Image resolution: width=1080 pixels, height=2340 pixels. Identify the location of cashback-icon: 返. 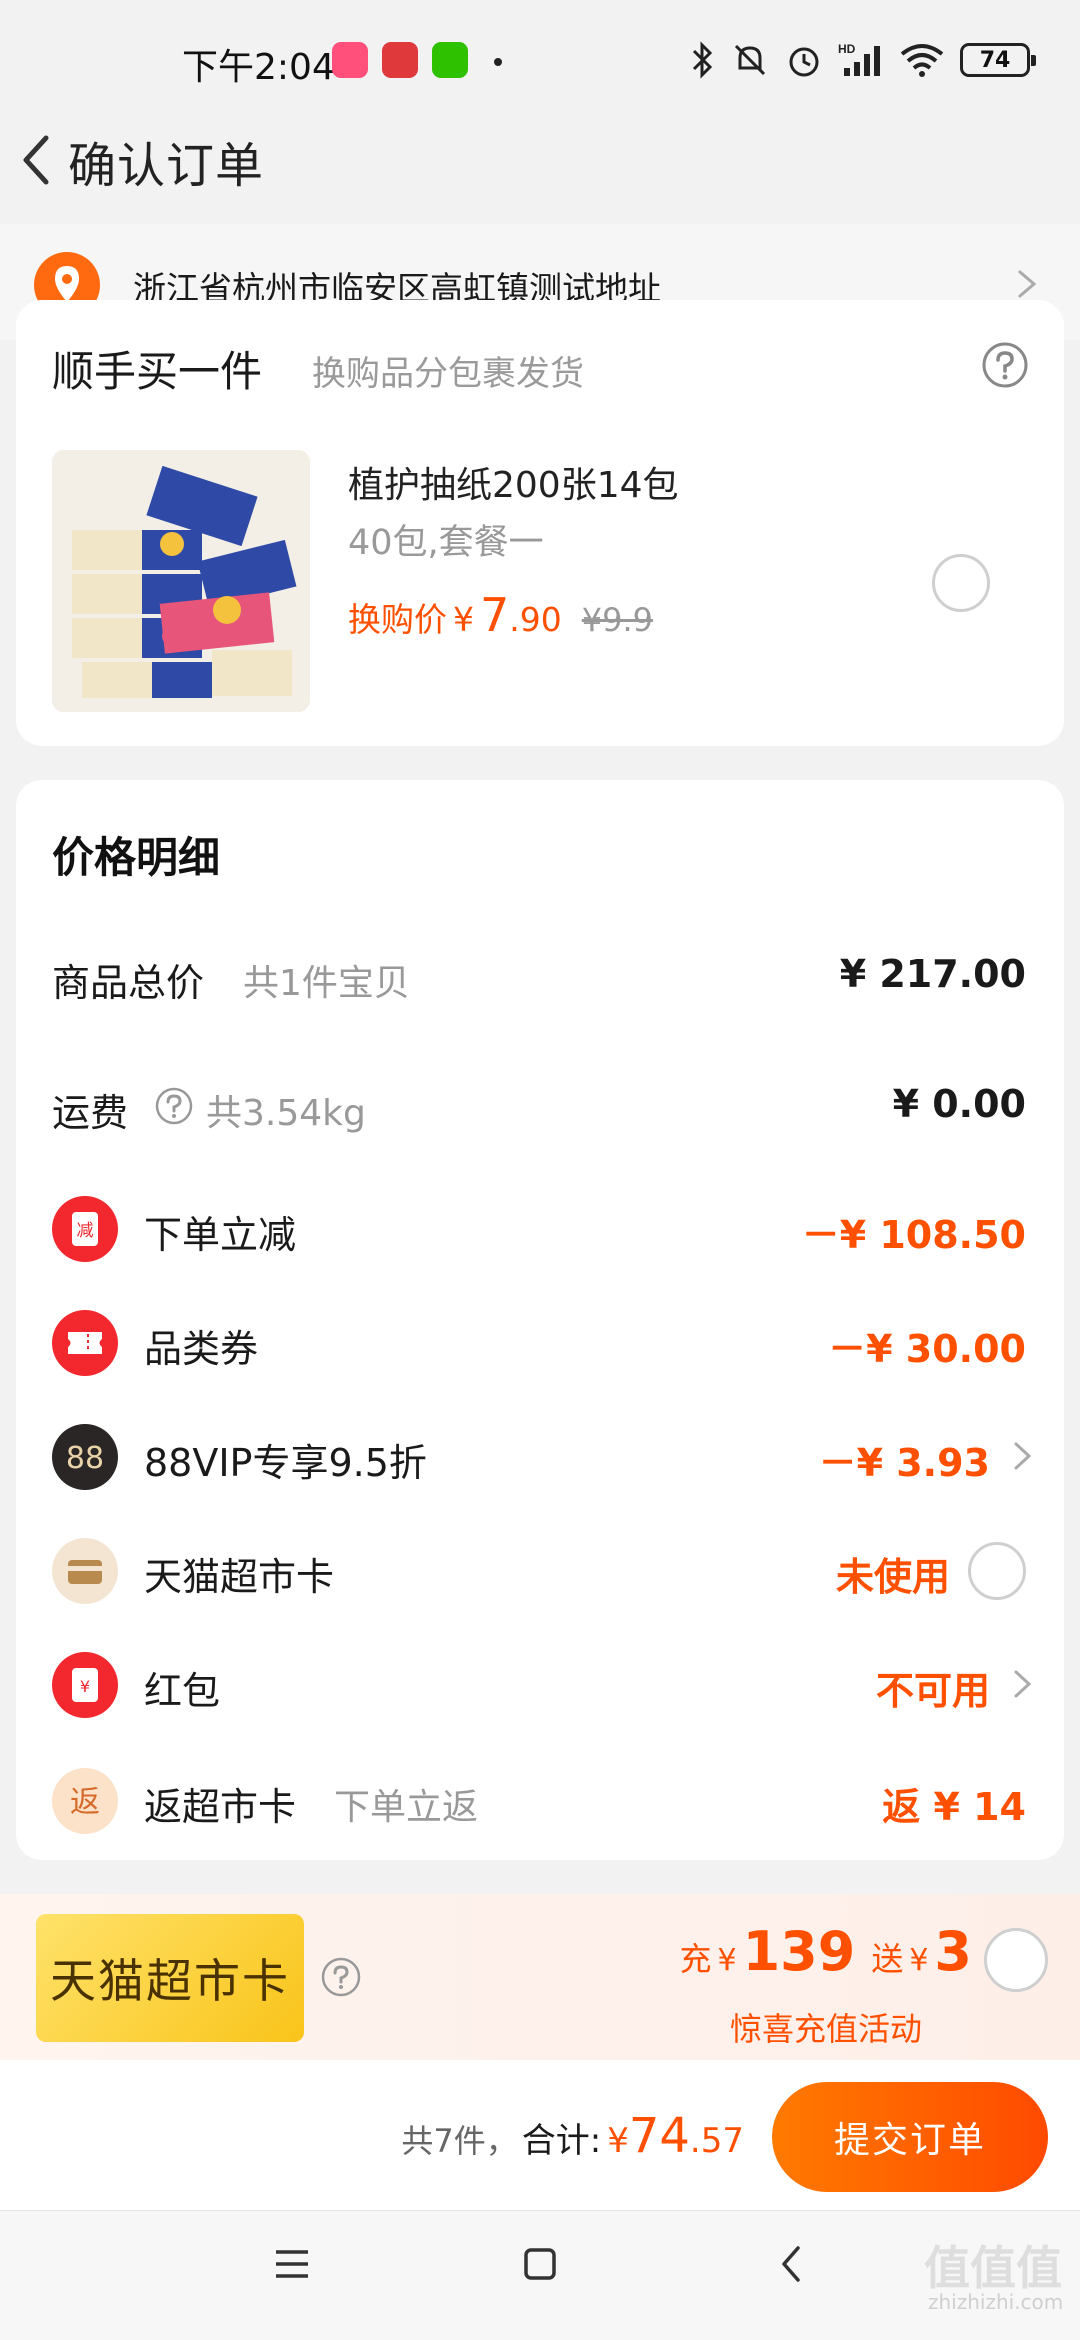
(85, 1801).